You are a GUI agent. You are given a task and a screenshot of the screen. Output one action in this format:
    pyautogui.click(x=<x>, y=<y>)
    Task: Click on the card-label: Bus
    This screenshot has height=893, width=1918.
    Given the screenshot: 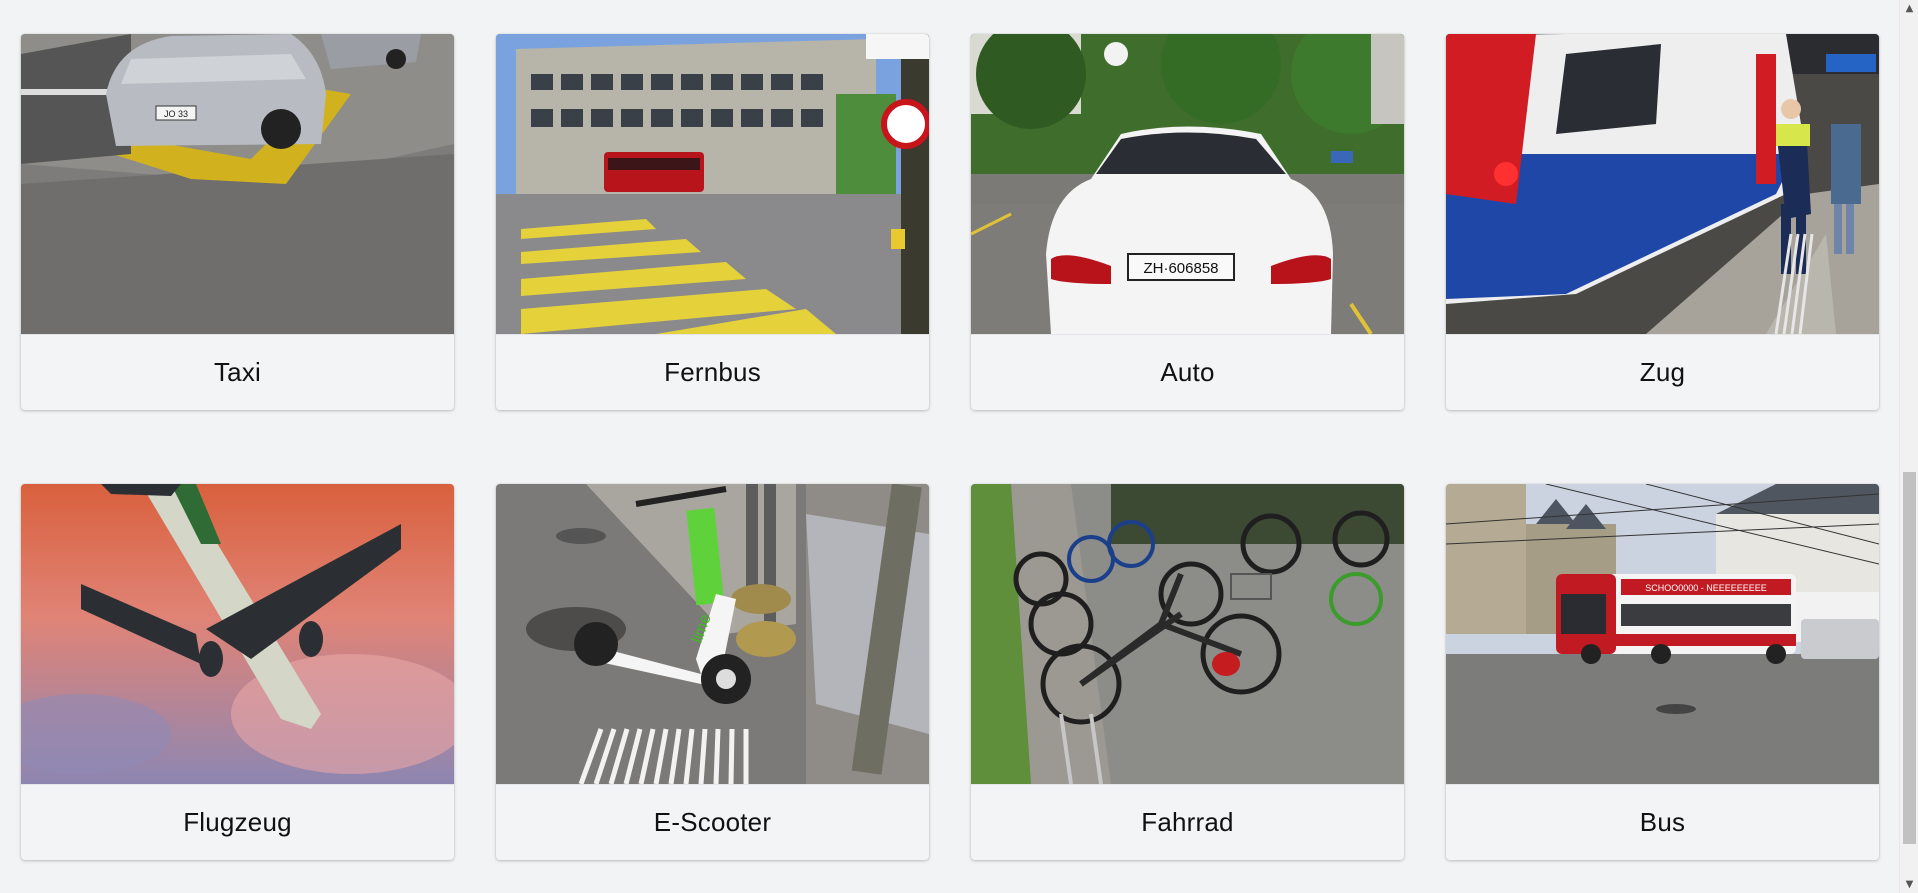 What is the action you would take?
    pyautogui.click(x=1662, y=822)
    